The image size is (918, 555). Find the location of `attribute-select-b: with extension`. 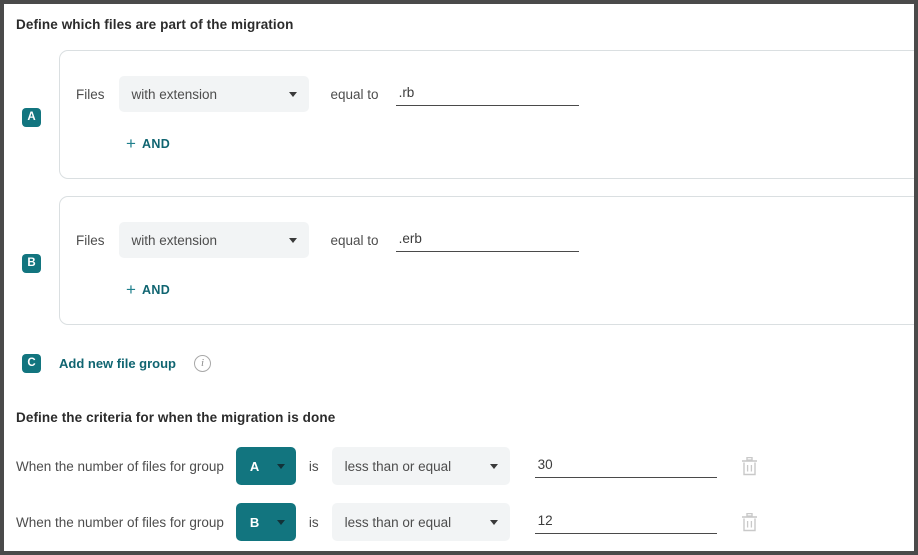

attribute-select-b: with extension is located at coordinates (213, 240).